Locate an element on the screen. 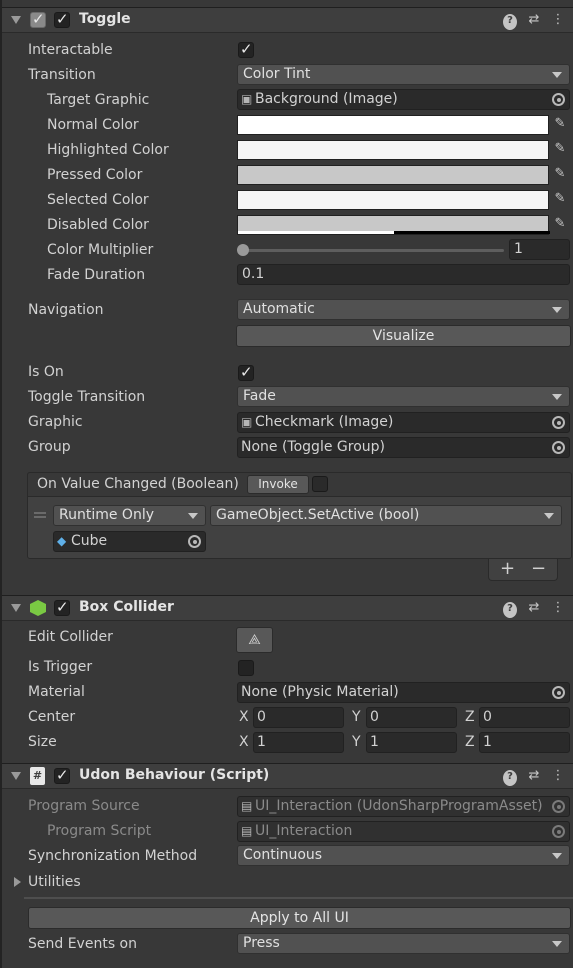 The width and height of the screenshot is (573, 968). disabled-color-swatch is located at coordinates (393, 225).